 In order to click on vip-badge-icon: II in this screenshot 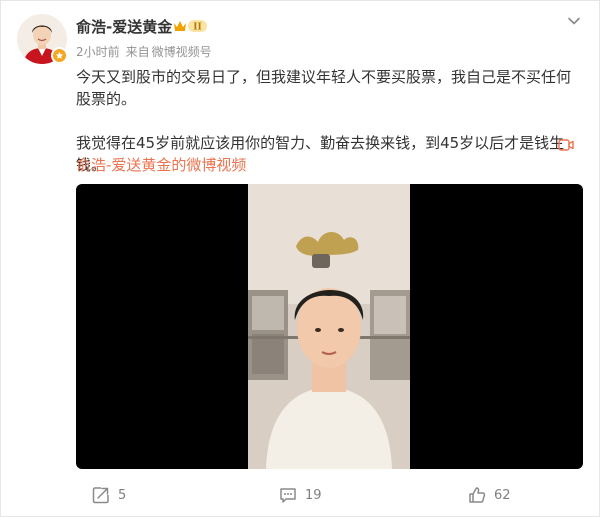, I will do `click(190, 26)`.